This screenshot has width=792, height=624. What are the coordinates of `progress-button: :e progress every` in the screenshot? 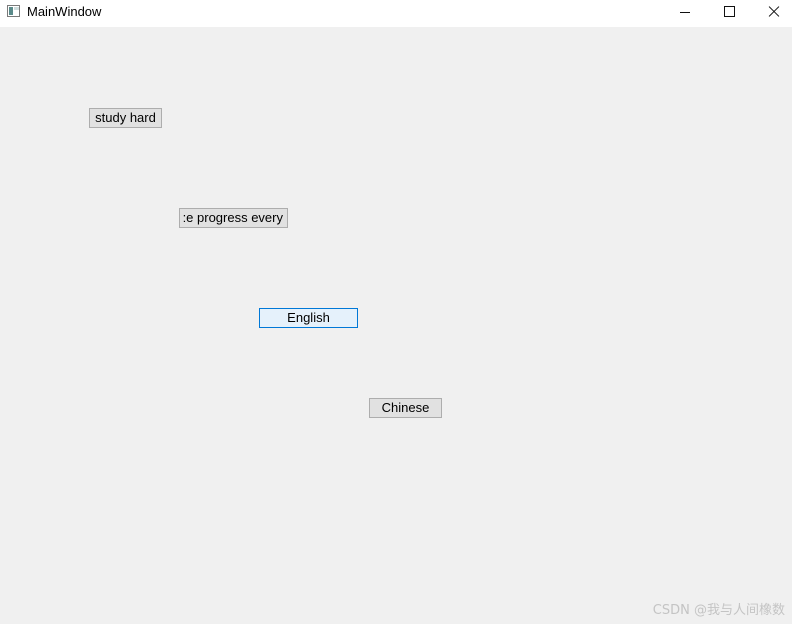 It's located at (233, 218).